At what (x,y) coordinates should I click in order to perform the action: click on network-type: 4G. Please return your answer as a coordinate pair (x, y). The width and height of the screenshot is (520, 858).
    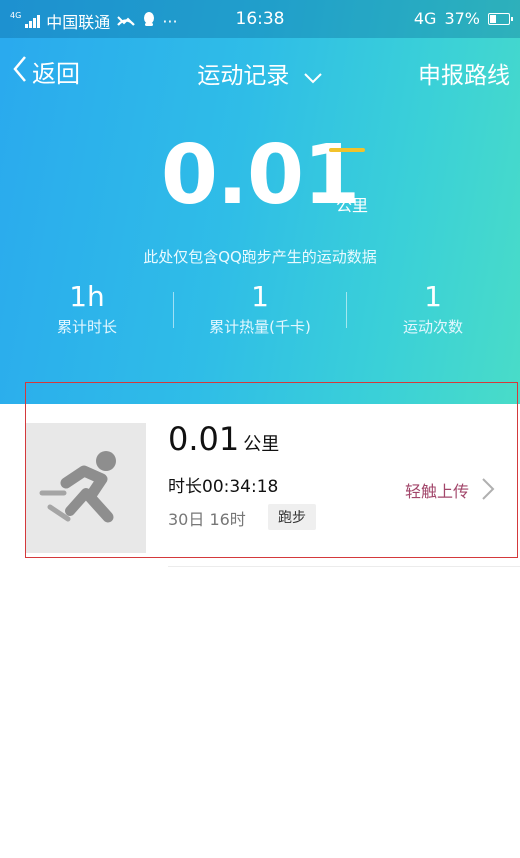
    Looking at the image, I should click on (425, 18).